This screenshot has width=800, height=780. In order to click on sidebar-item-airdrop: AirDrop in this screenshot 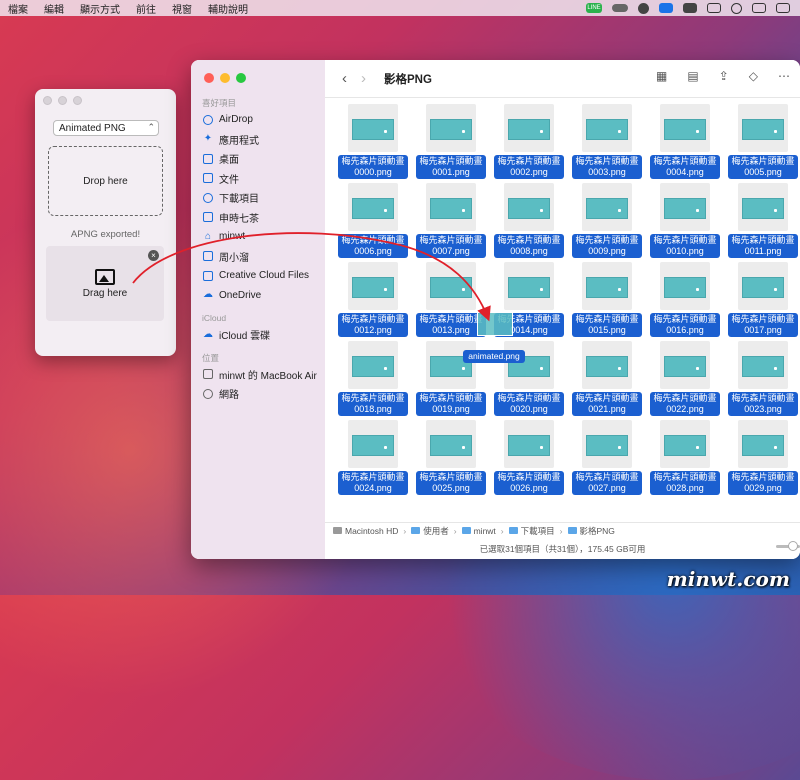, I will do `click(258, 120)`.